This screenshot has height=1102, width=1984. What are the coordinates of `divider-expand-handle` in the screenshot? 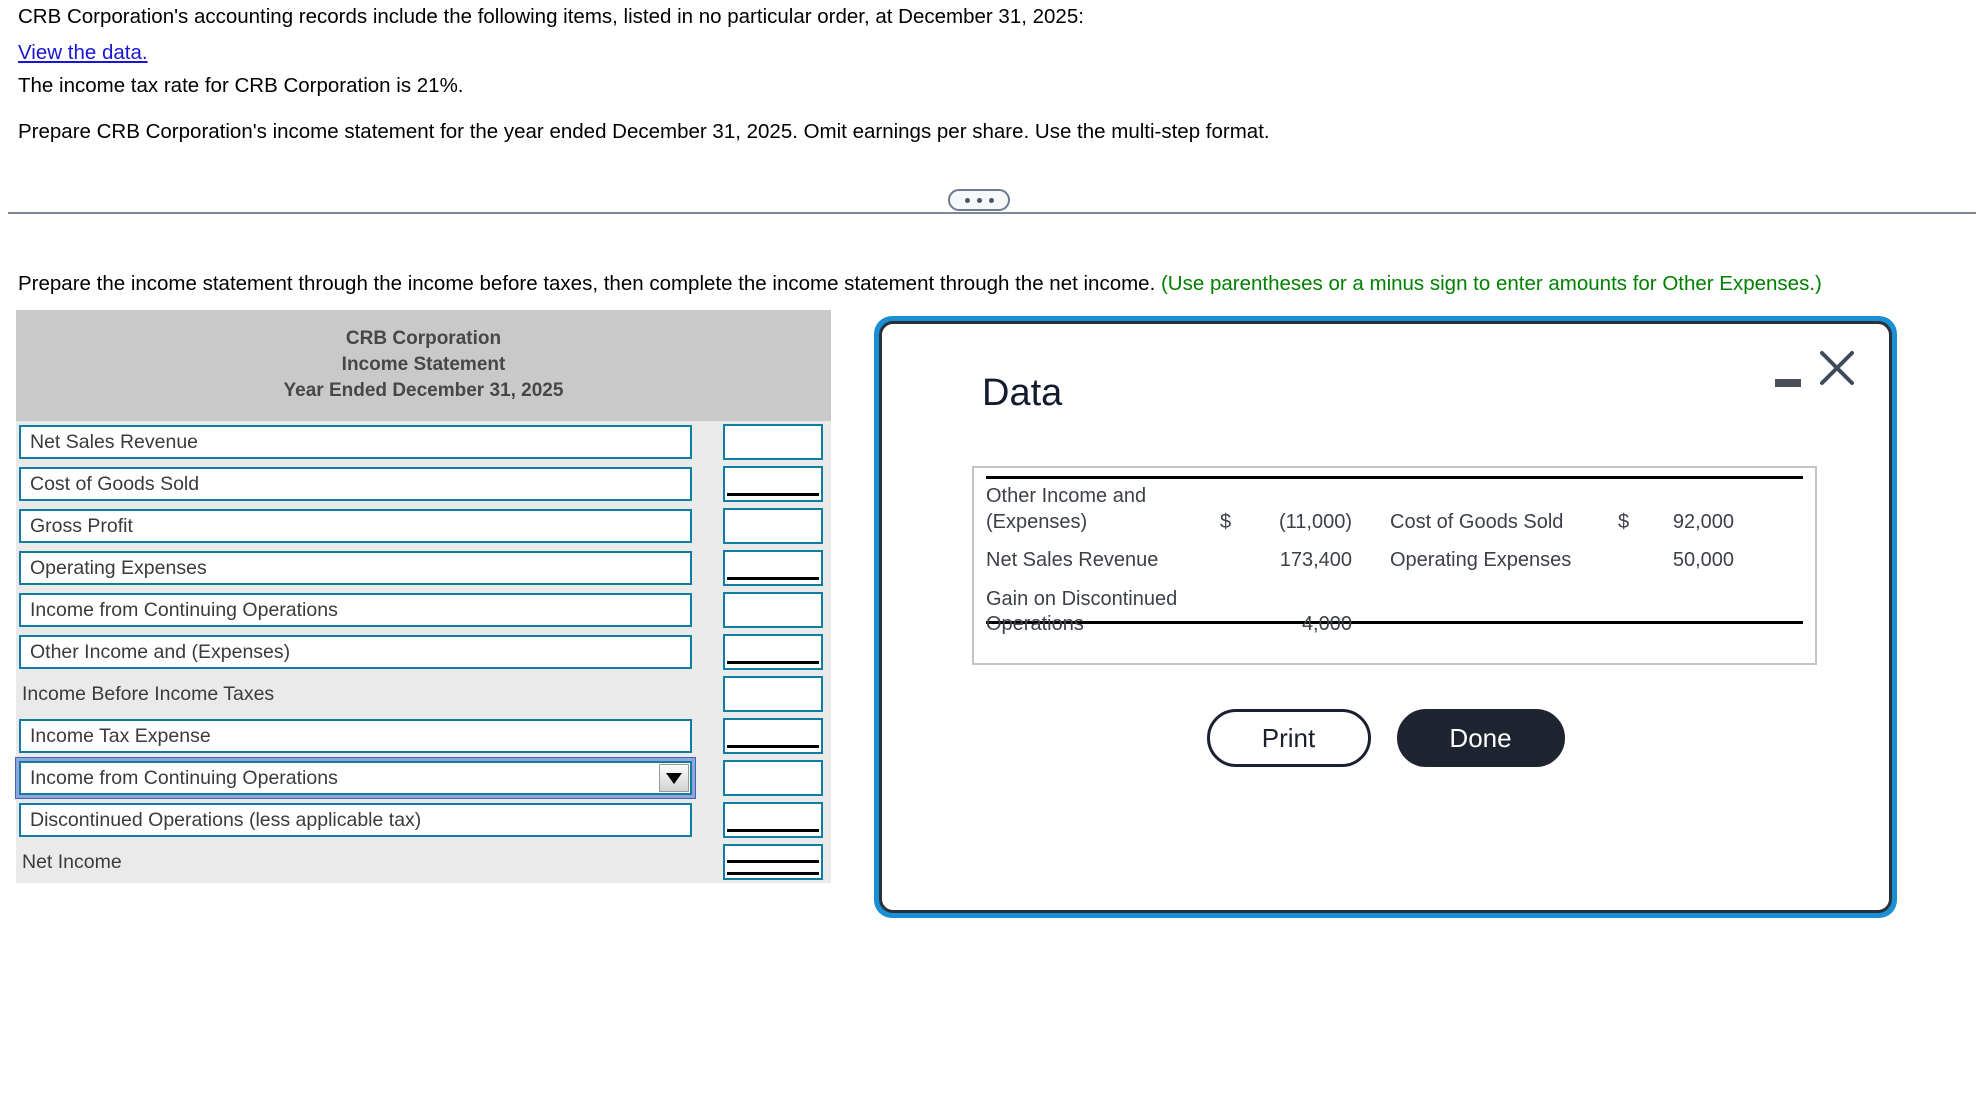 It's located at (979, 200).